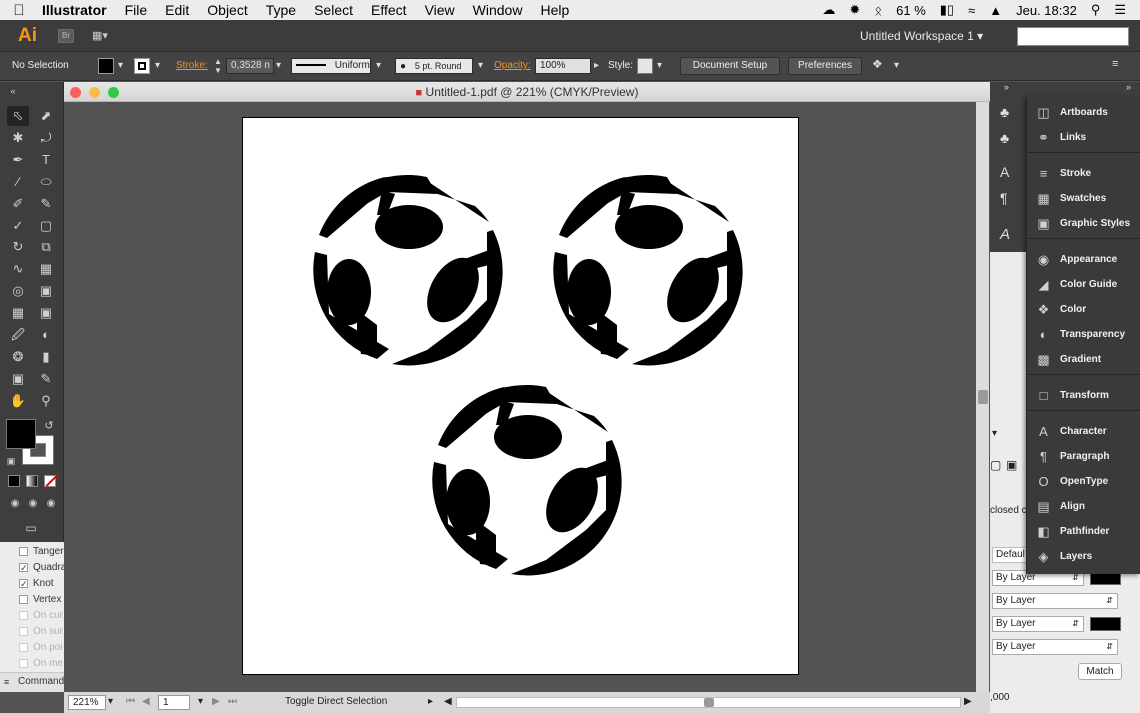 This screenshot has width=1140, height=713. Describe the element at coordinates (968, 701) in the screenshot. I see `hscroll-right-icon: ▶` at that location.